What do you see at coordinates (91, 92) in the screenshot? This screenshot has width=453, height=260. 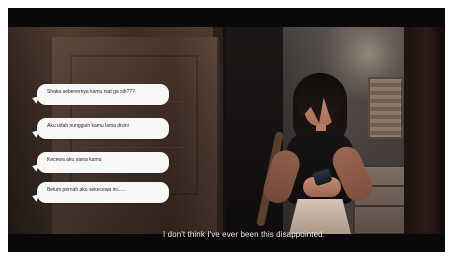 I see `chat-bubble-text: Shaka sebenernya kamu niat ga sih???` at bounding box center [91, 92].